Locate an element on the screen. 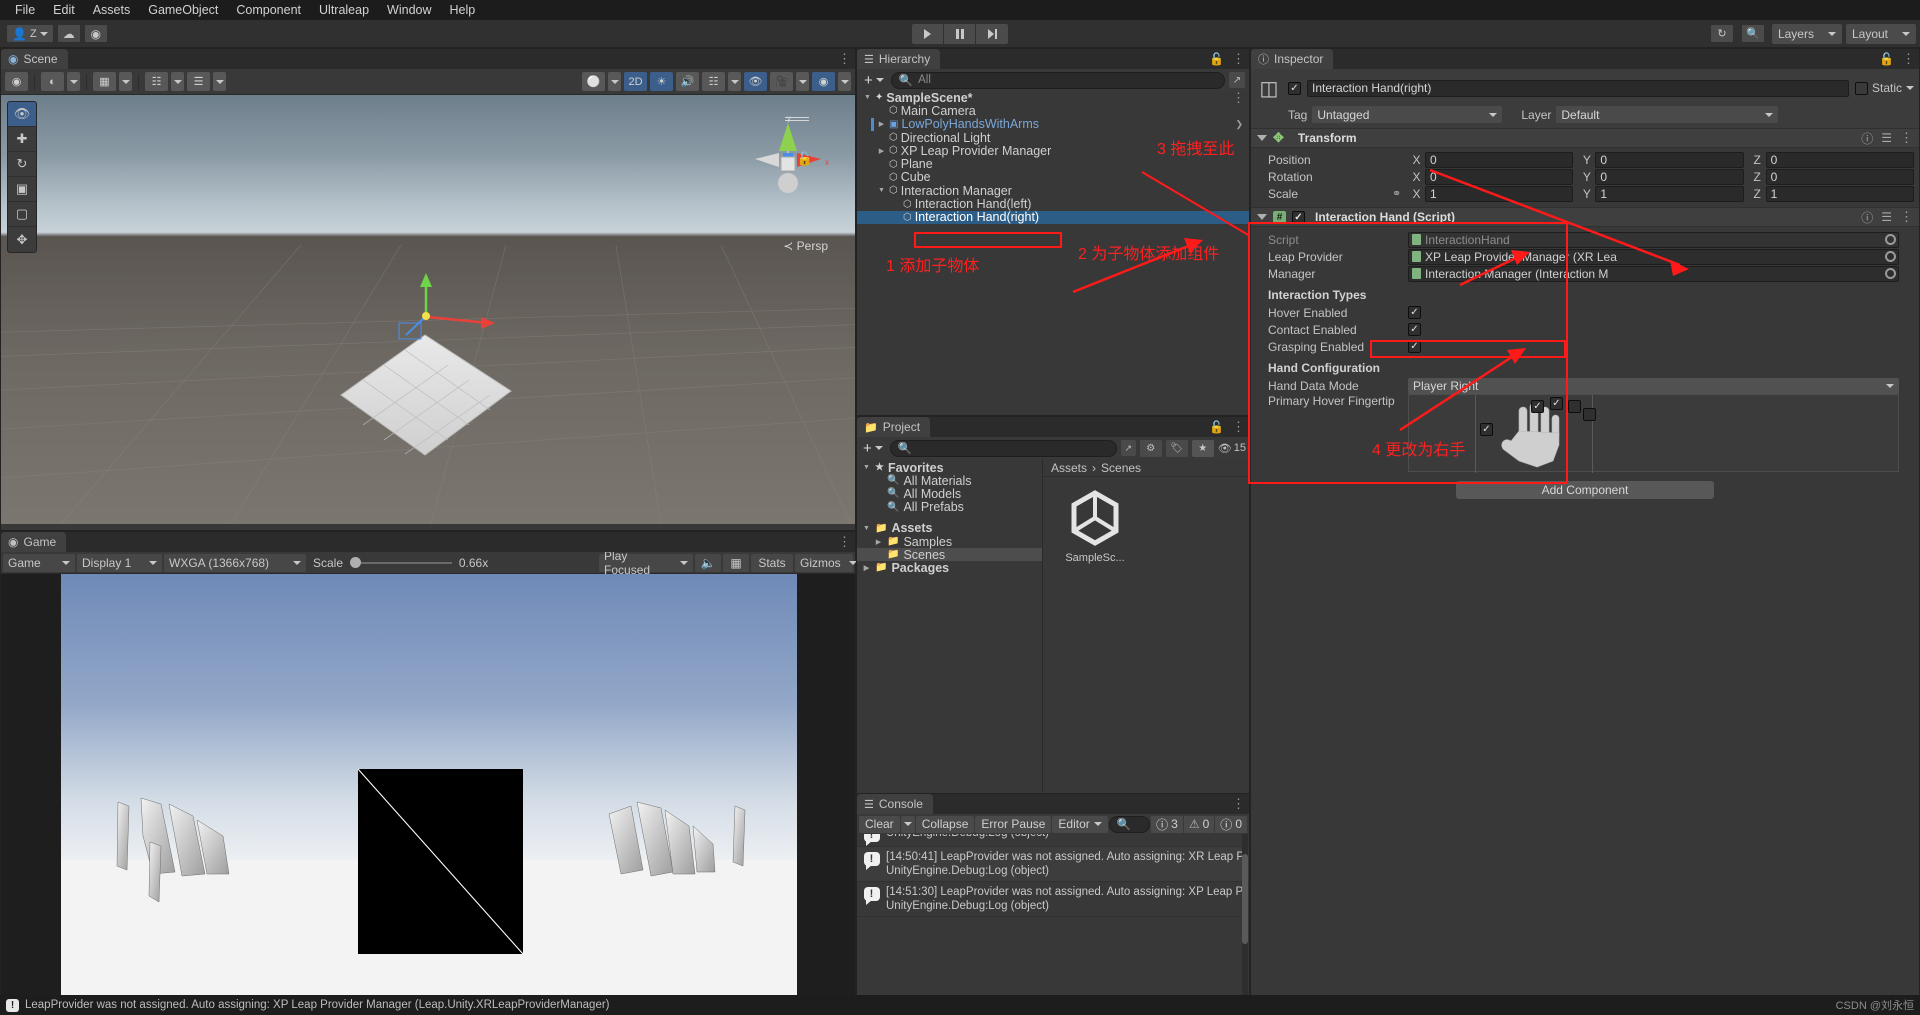 This screenshot has width=1920, height=1015. scene-draw-mode-dropdown is located at coordinates (614, 81).